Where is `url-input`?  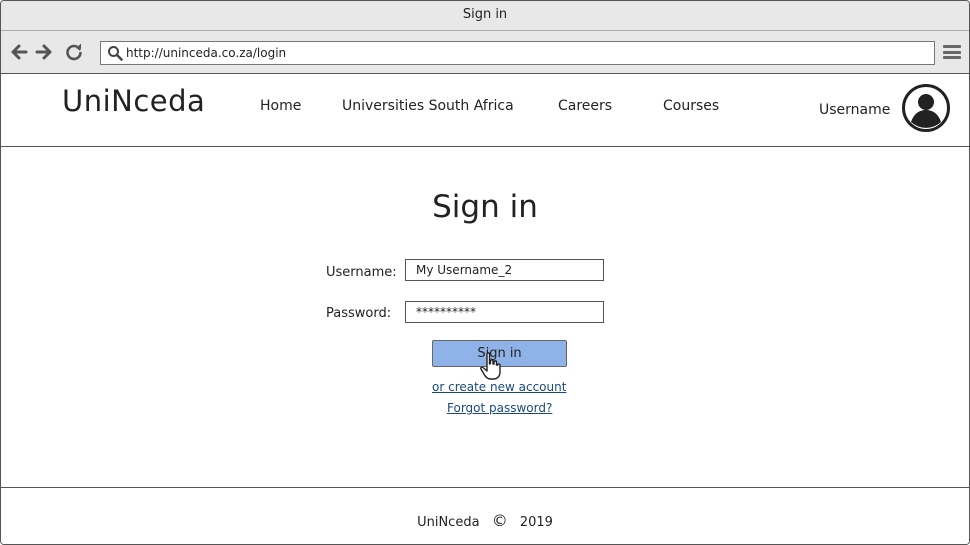
url-input is located at coordinates (516, 52).